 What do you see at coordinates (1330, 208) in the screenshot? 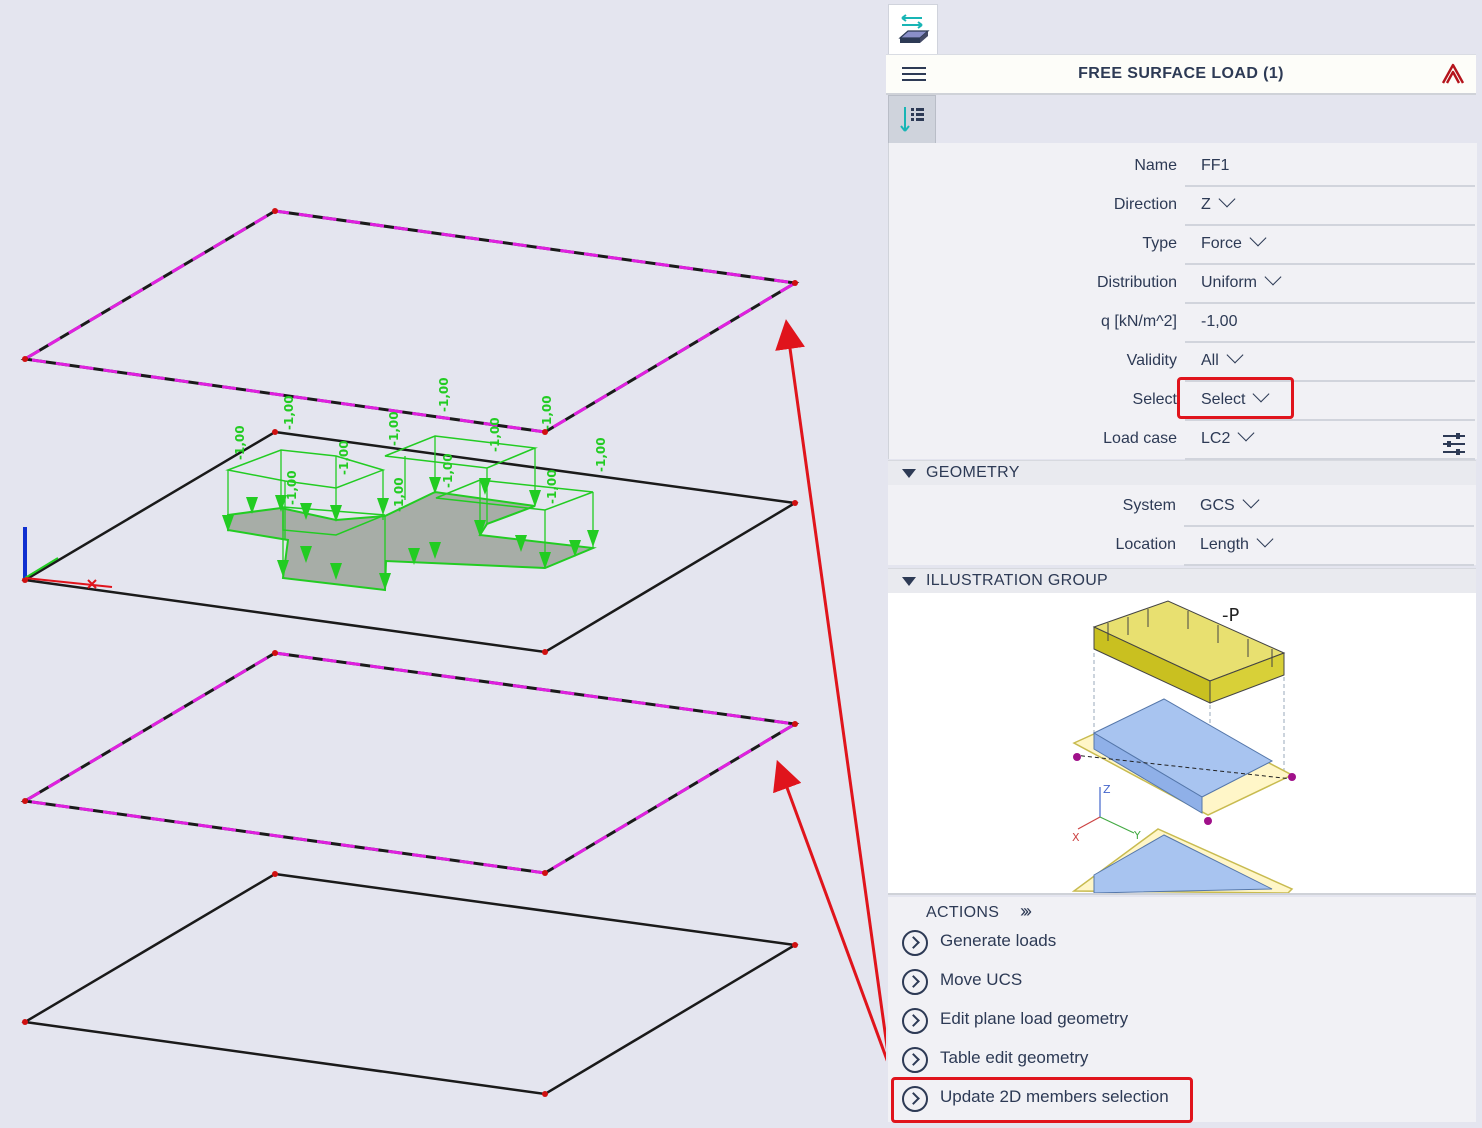
I see `direction-dropdown: Z` at bounding box center [1330, 208].